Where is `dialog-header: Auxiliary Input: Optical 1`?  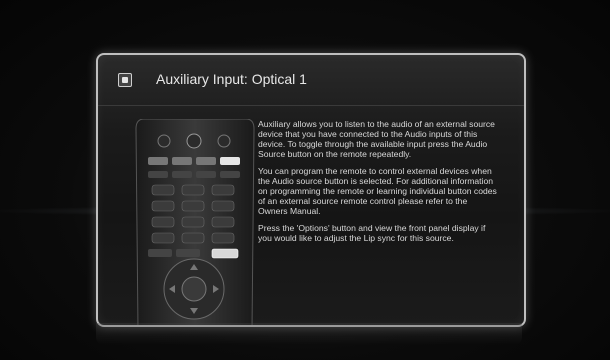 dialog-header: Auxiliary Input: Optical 1 is located at coordinates (311, 80).